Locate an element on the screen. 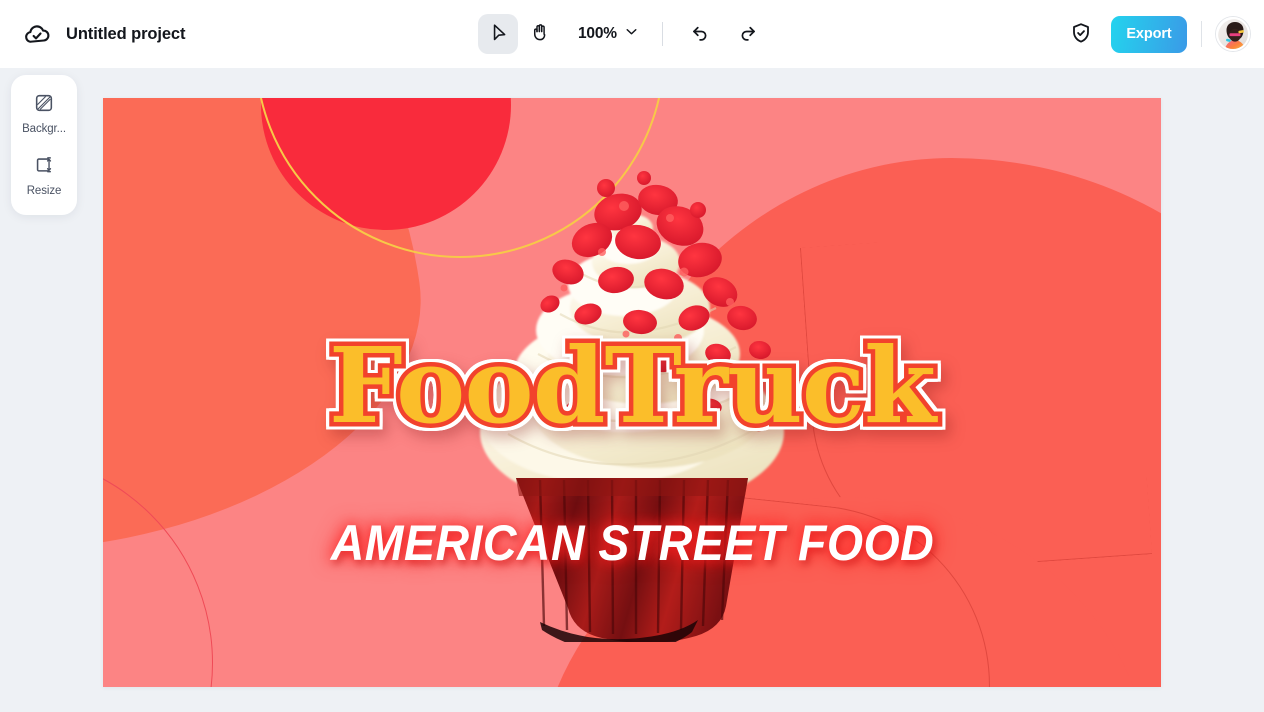  redo-arrow-icon is located at coordinates (748, 34).